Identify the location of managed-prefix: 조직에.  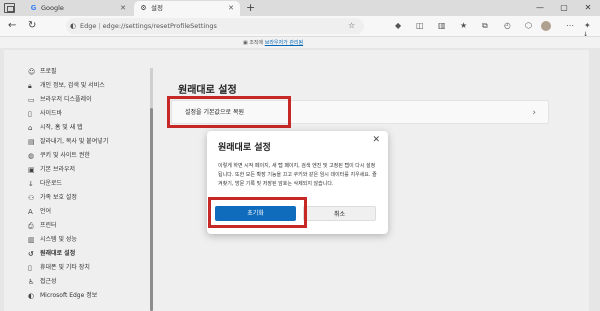
(256, 43).